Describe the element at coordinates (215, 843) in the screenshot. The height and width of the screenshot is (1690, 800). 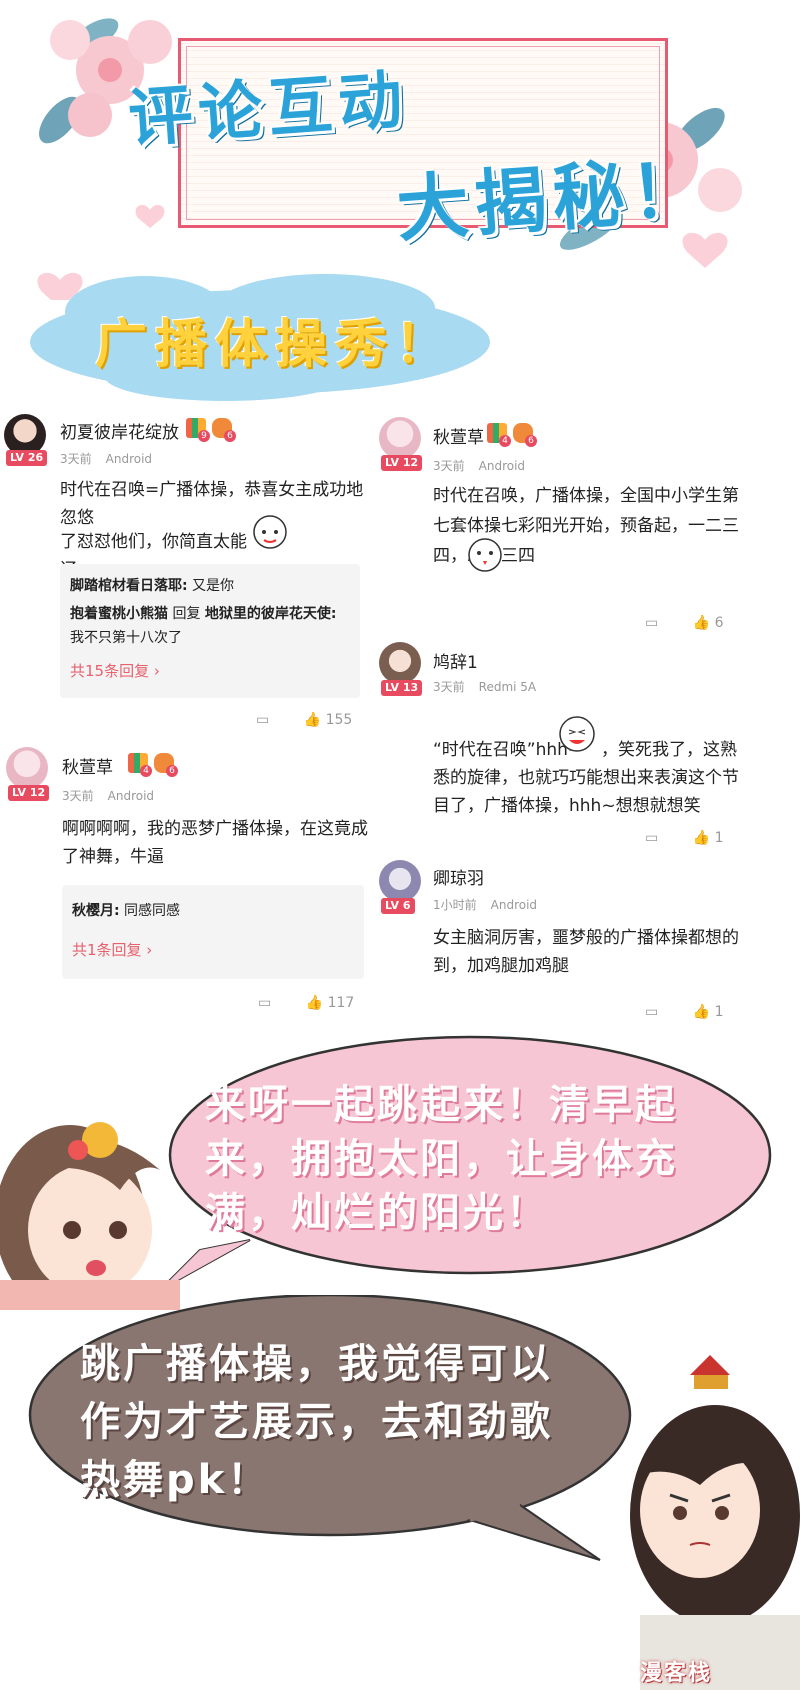
I see `comment-text: 啊啊啊啊，我的恶梦广播体操，在这竟成了神舞，牛逼` at that location.